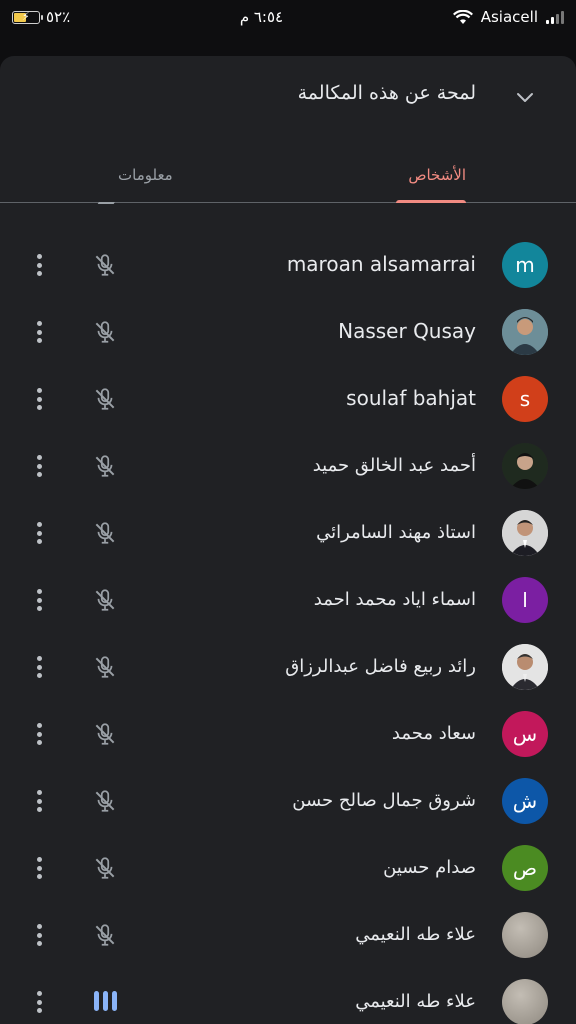 This screenshot has width=576, height=1024. I want to click on participant-row: ص صدام حسين, so click(288, 868).